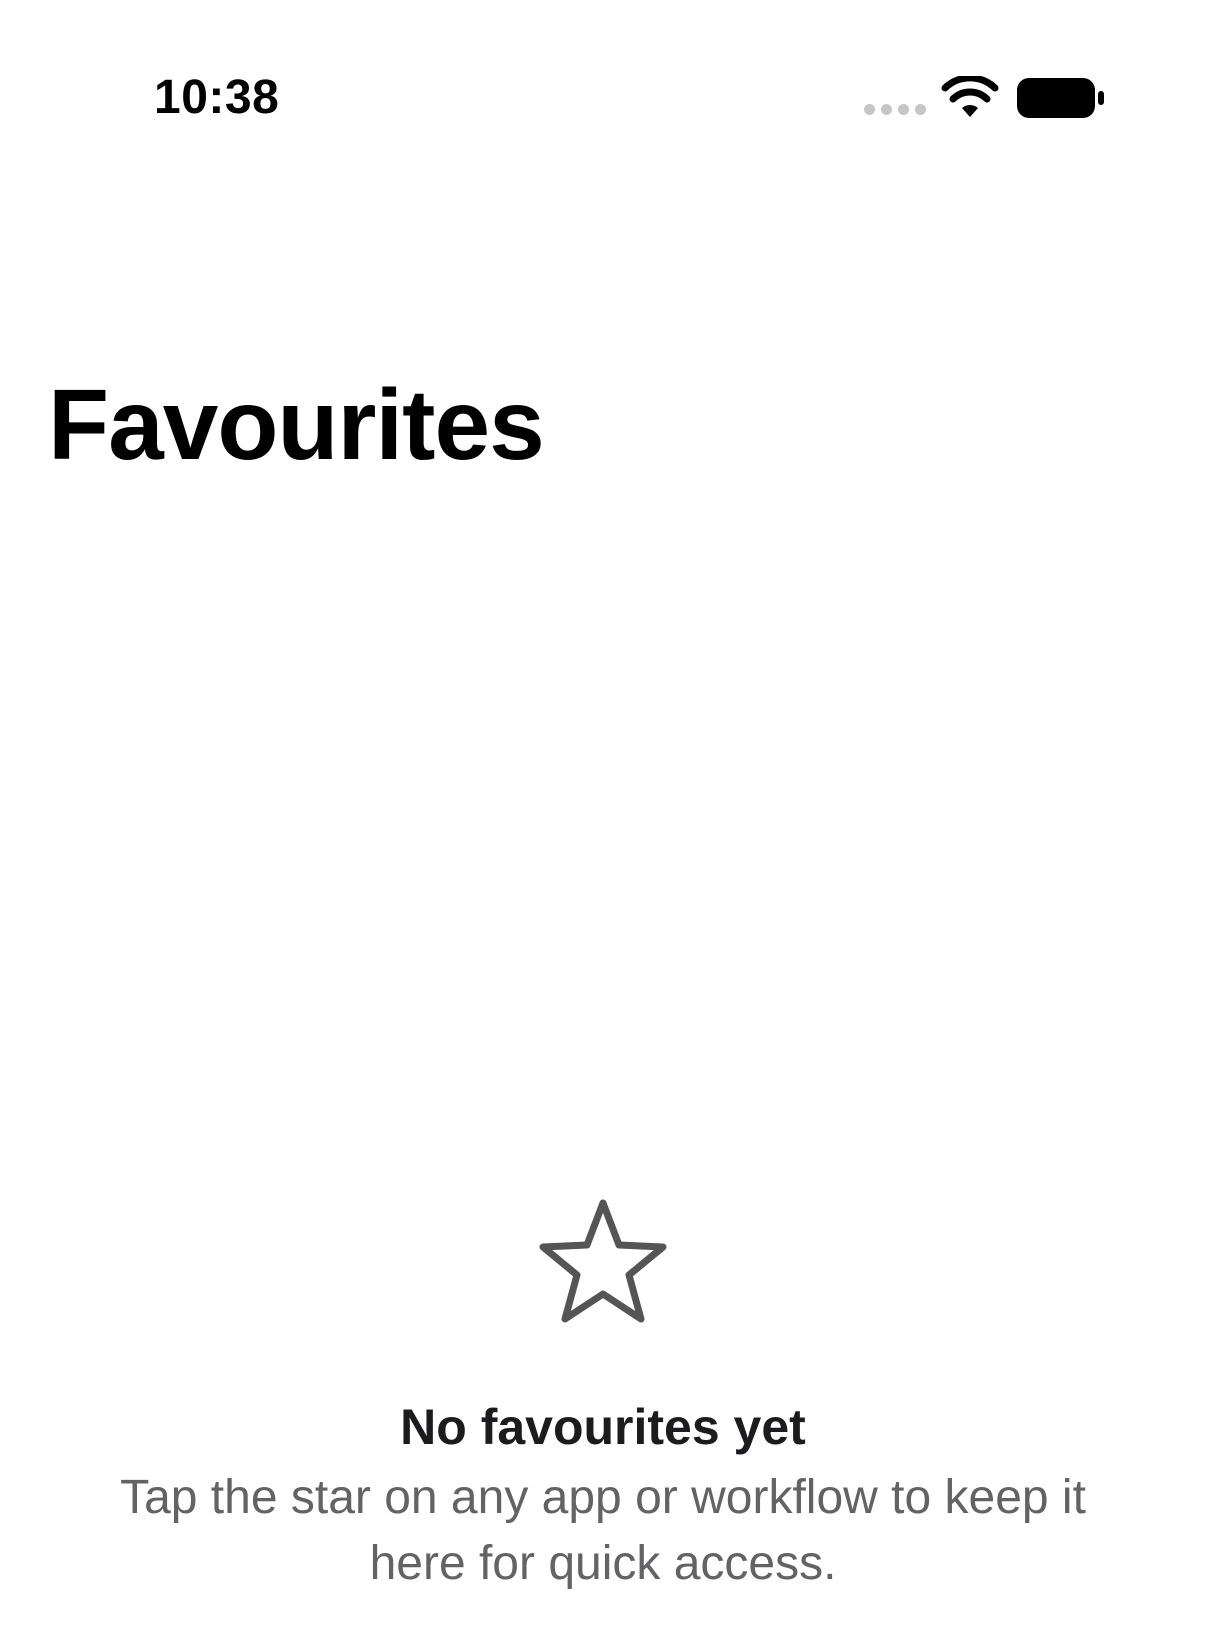  What do you see at coordinates (603, 100) in the screenshot?
I see `status-bar: 10:38` at bounding box center [603, 100].